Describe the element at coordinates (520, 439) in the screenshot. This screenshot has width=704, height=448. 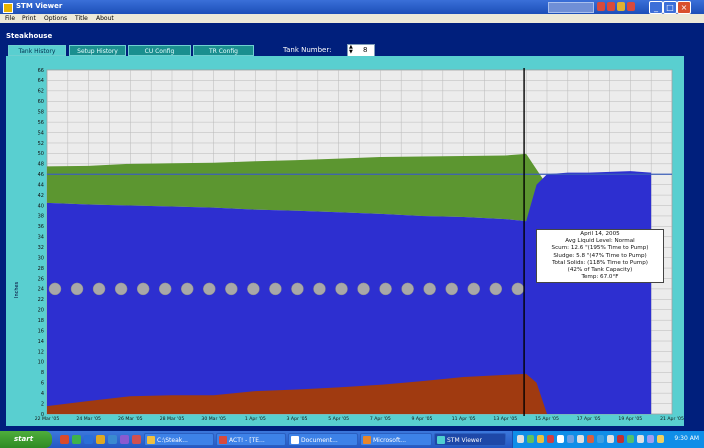
I see `tray-icon-a` at that location.